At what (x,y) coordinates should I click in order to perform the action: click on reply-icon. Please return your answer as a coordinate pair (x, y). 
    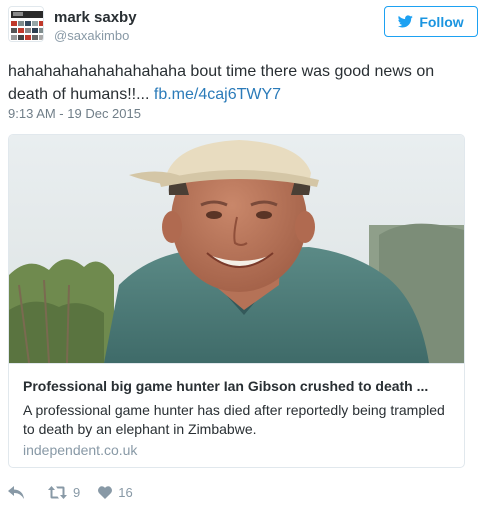
    Looking at the image, I should click on (16, 492).